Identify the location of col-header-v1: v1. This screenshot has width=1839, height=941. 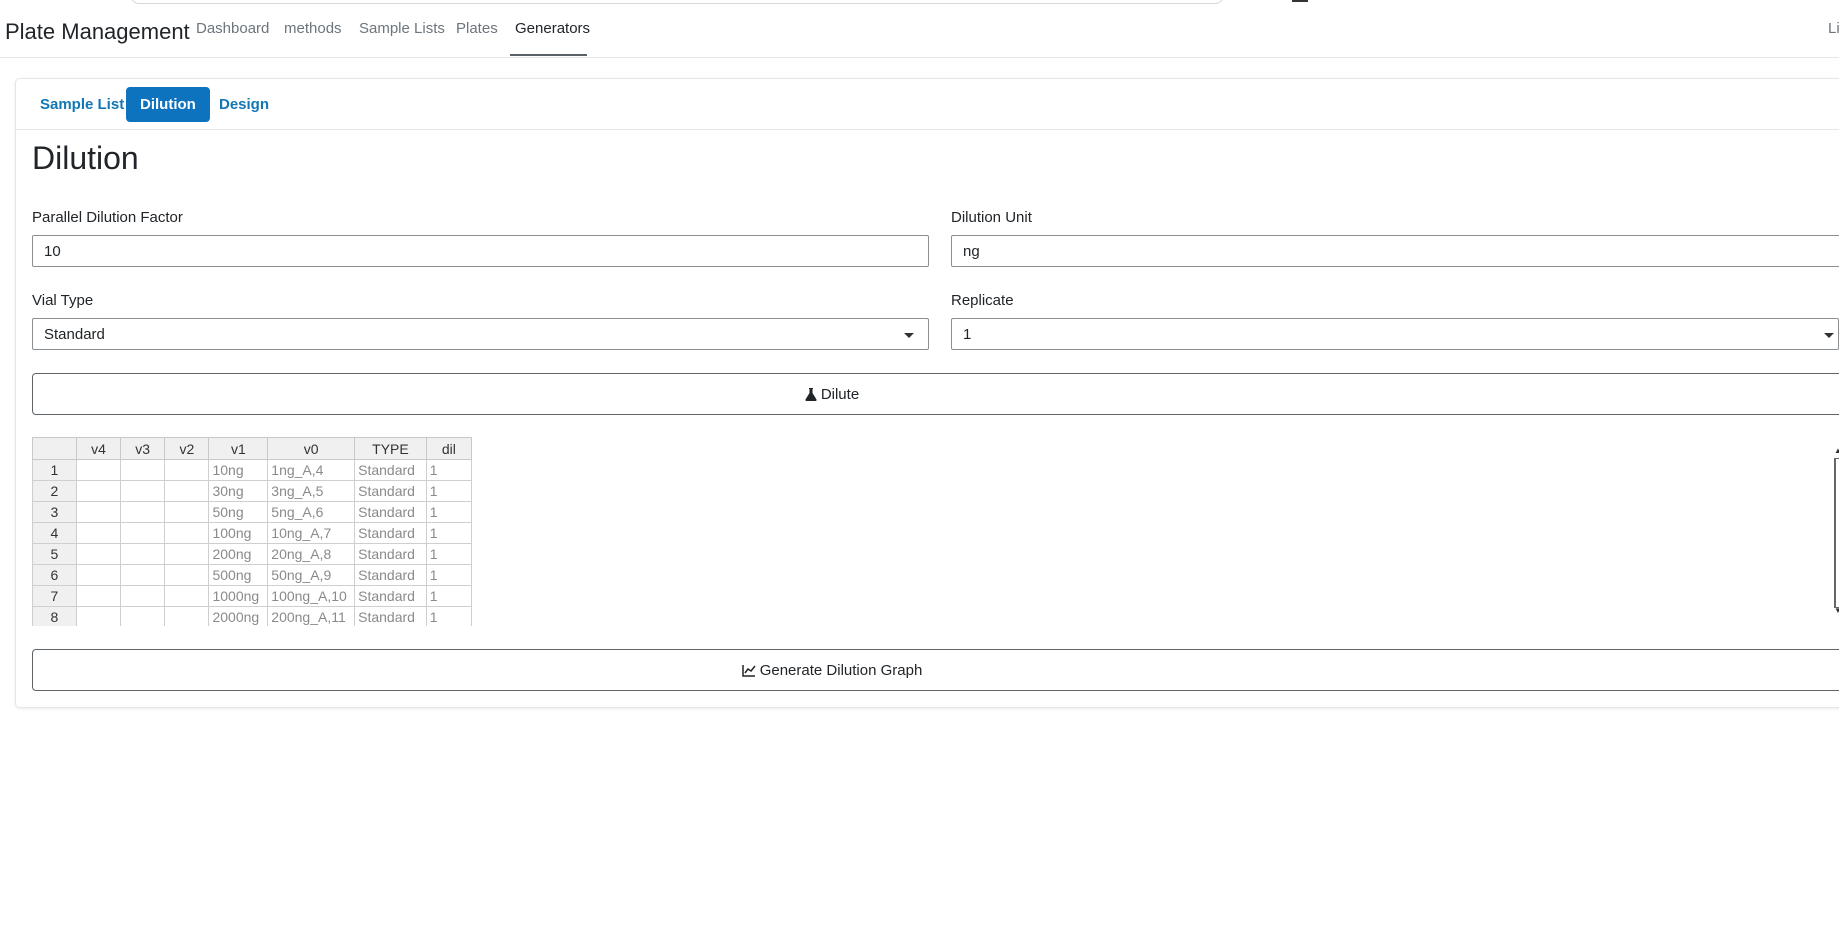
(238, 448).